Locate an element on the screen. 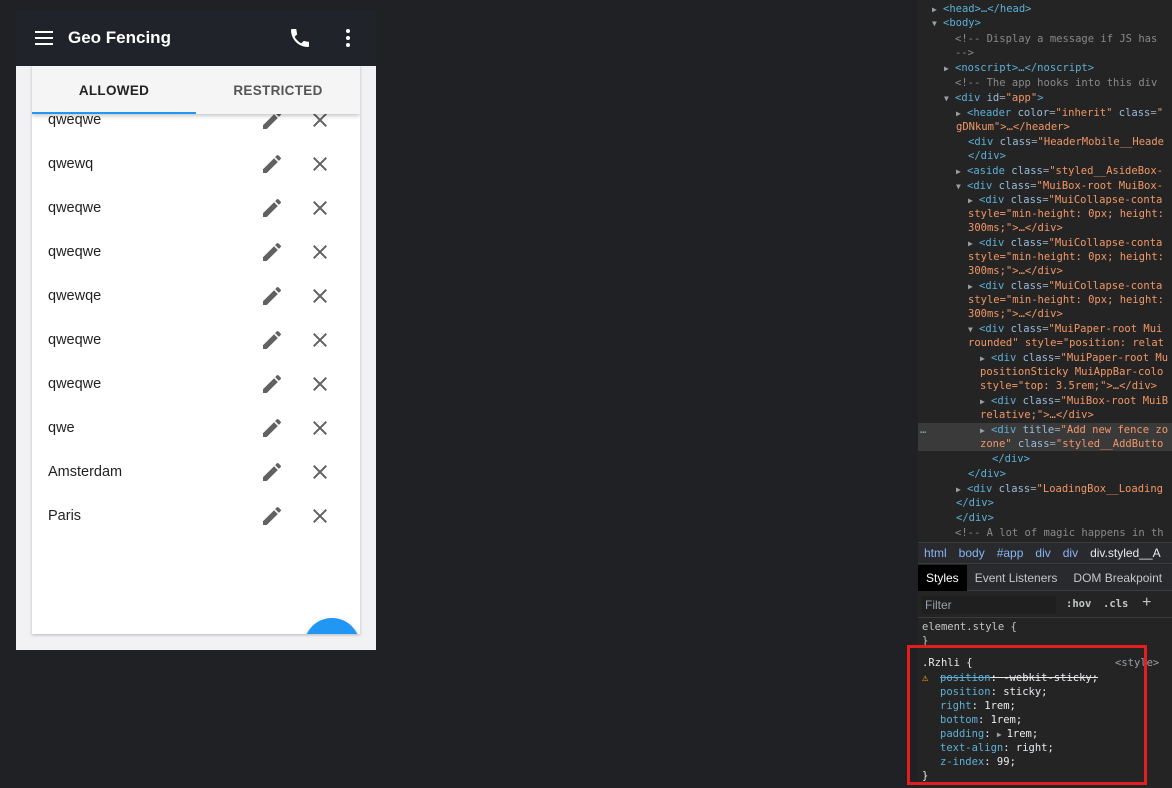  list-item: Paris is located at coordinates (196, 516).